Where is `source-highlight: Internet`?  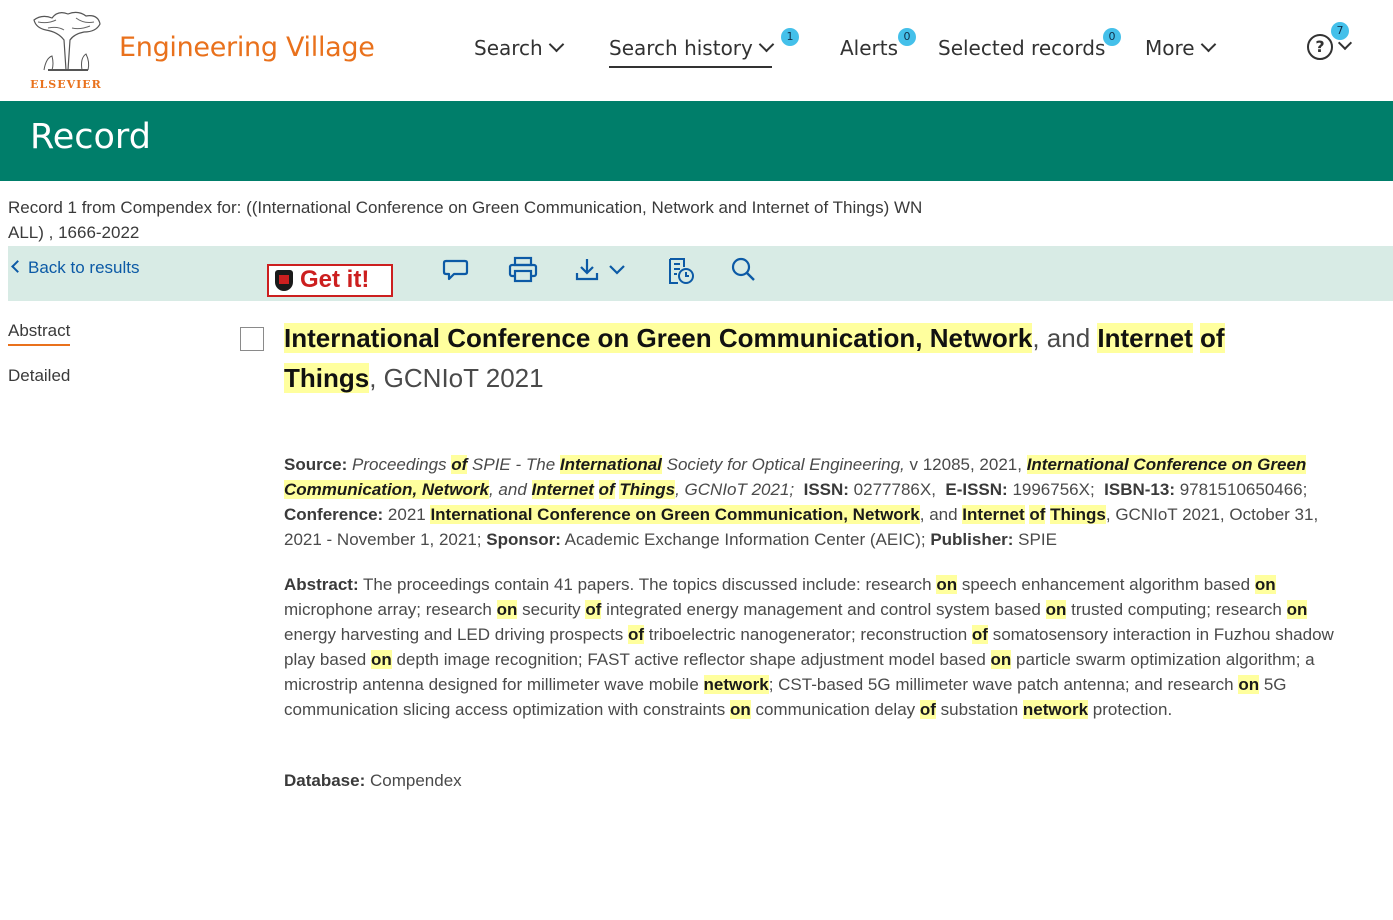
source-highlight: Internet is located at coordinates (562, 489).